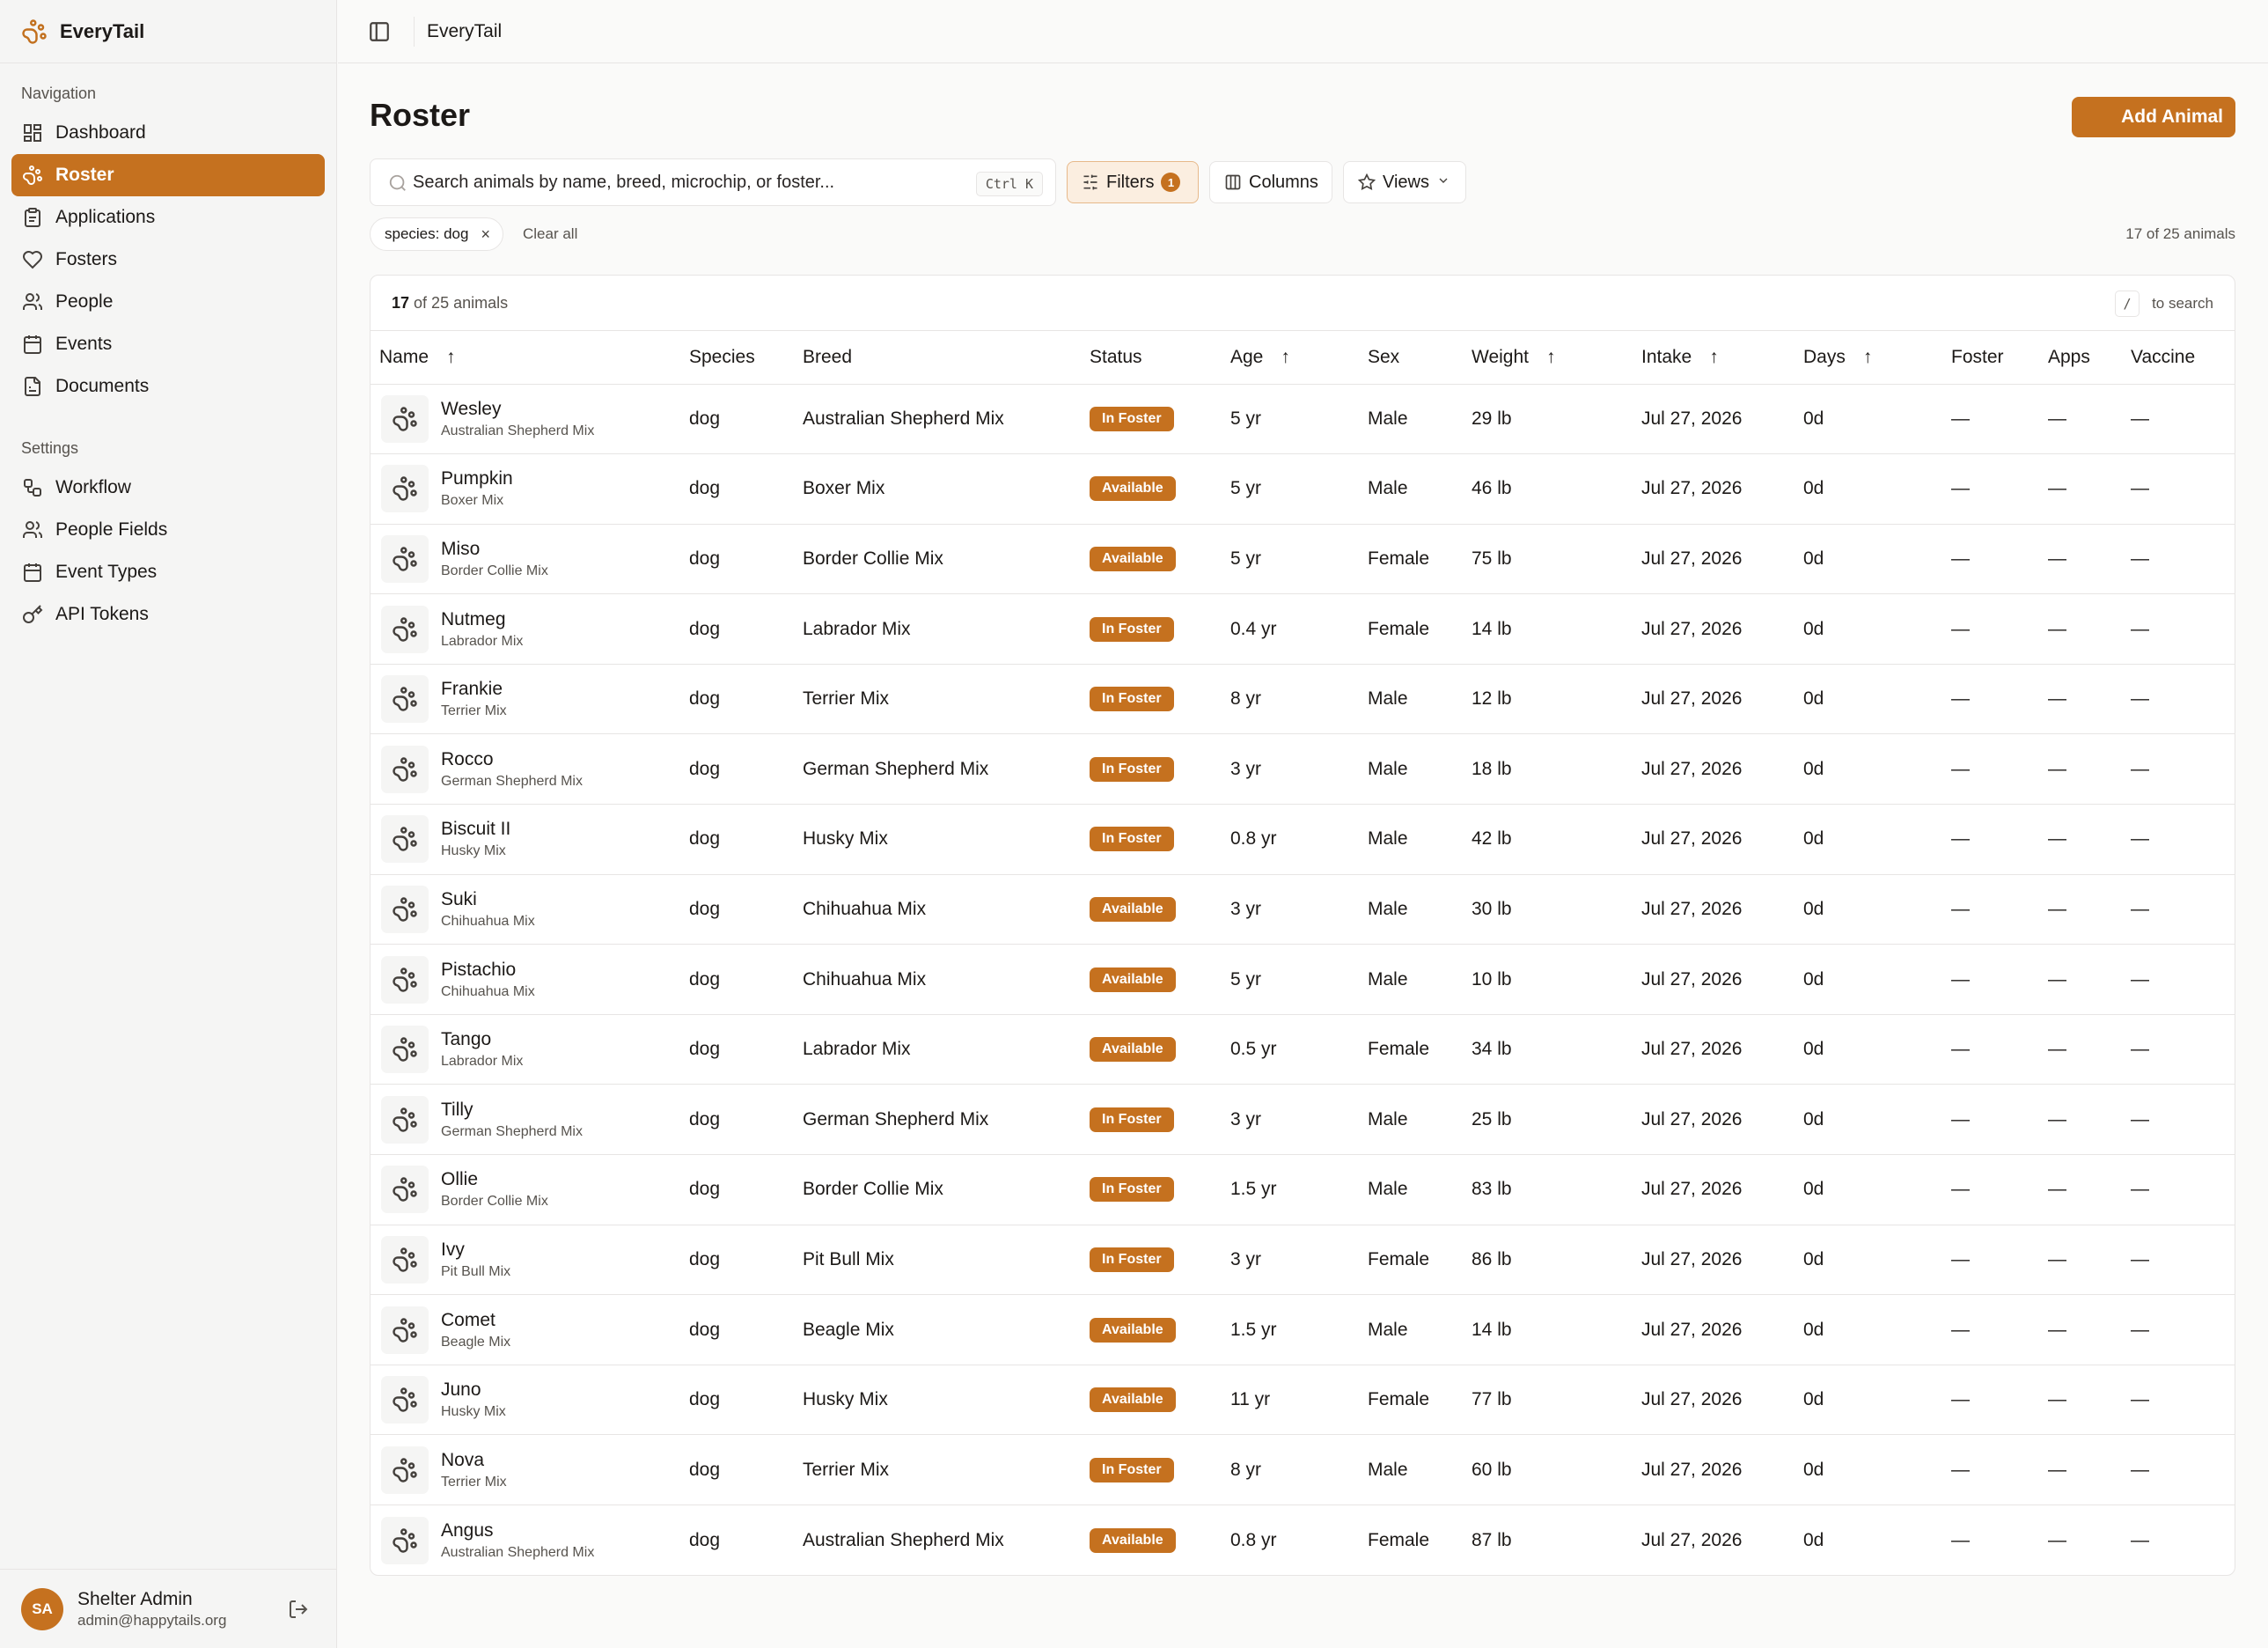  Describe the element at coordinates (405, 489) in the screenshot. I see `paw-icon` at that location.